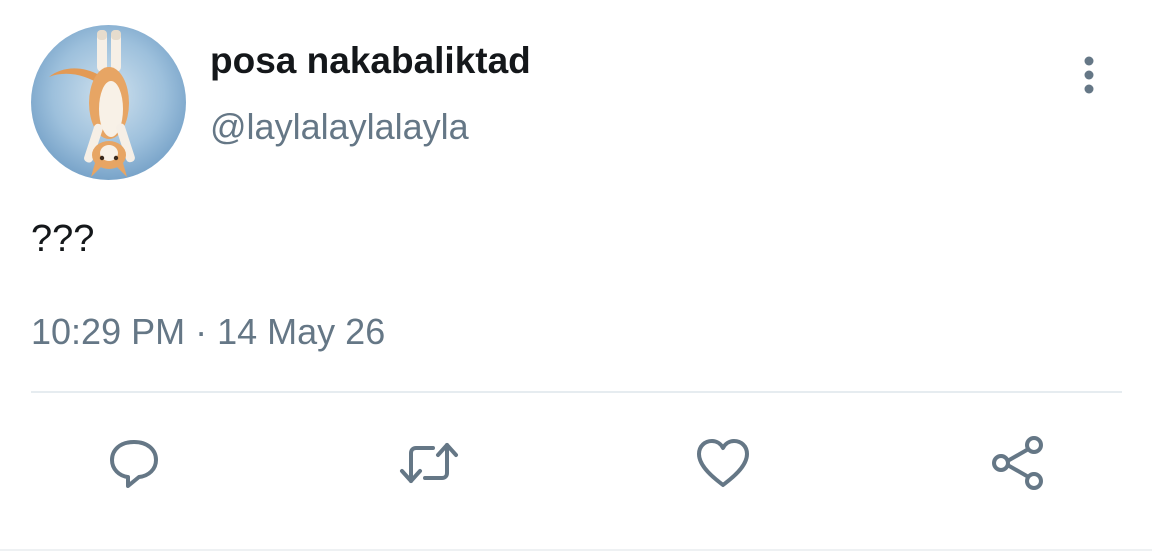 The image size is (1152, 555). I want to click on more-vertical-icon, so click(1089, 75).